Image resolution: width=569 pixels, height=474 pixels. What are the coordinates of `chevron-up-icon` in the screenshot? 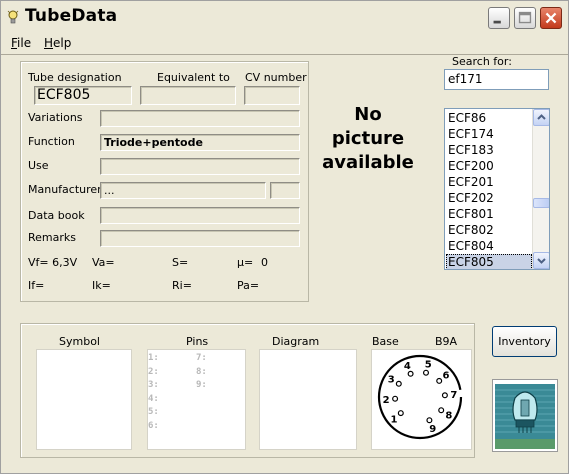 It's located at (541, 117).